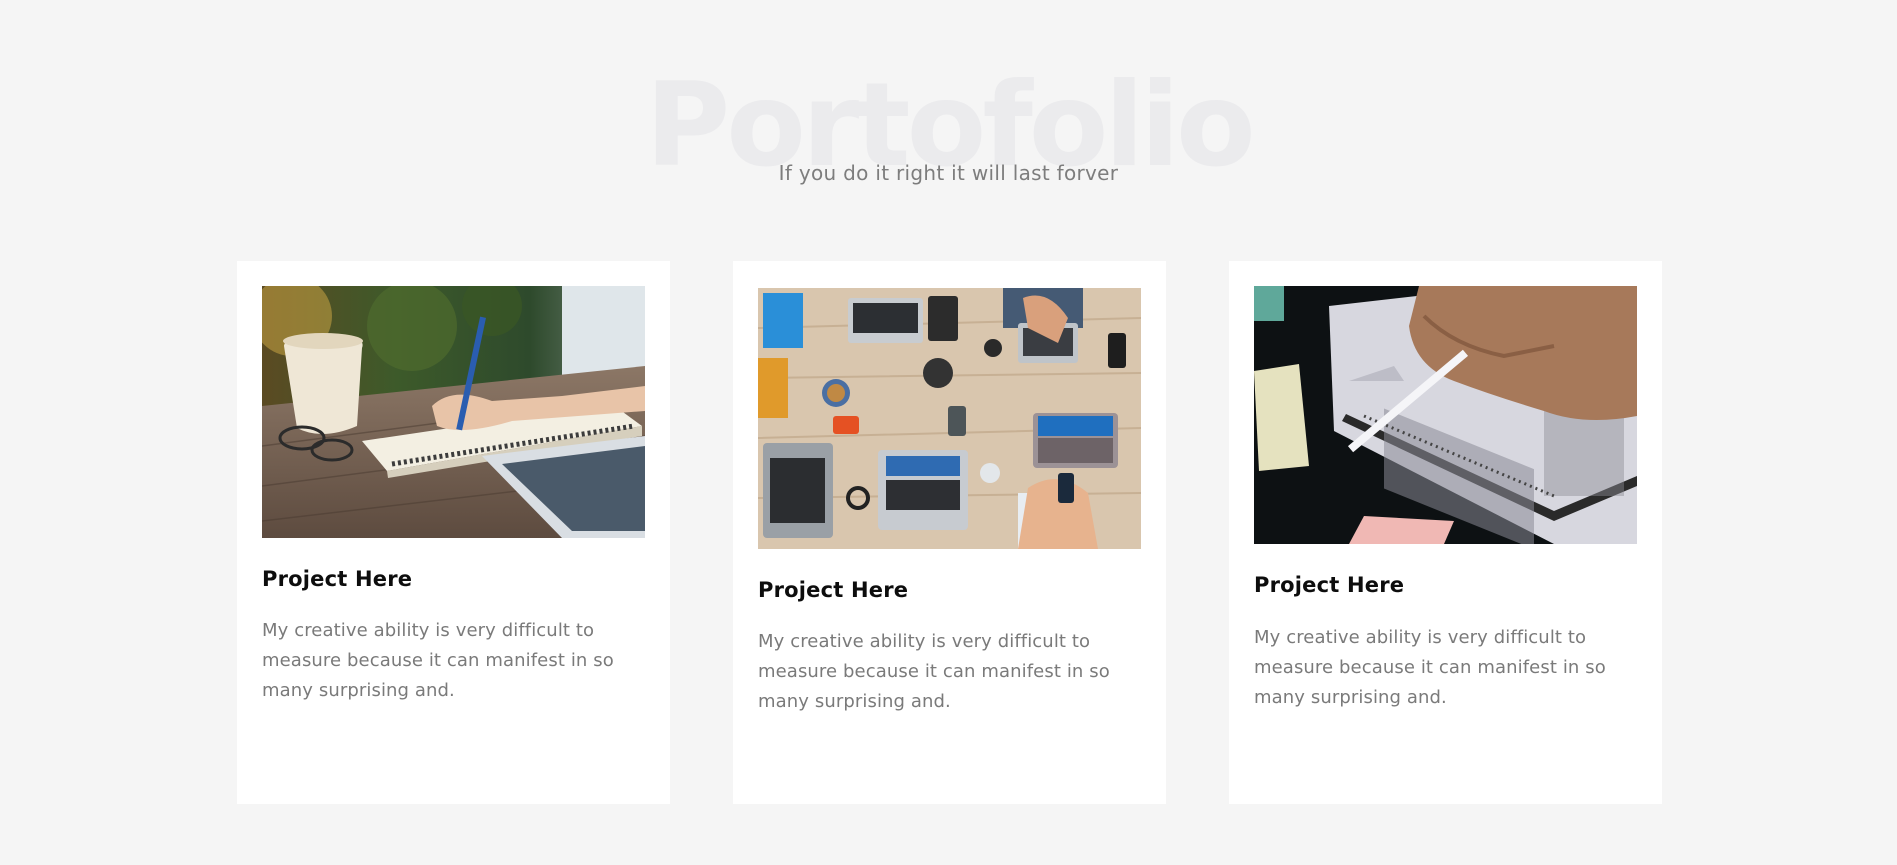 The width and height of the screenshot is (1897, 865). What do you see at coordinates (949, 418) in the screenshot?
I see `project-image-team-laptops` at bounding box center [949, 418].